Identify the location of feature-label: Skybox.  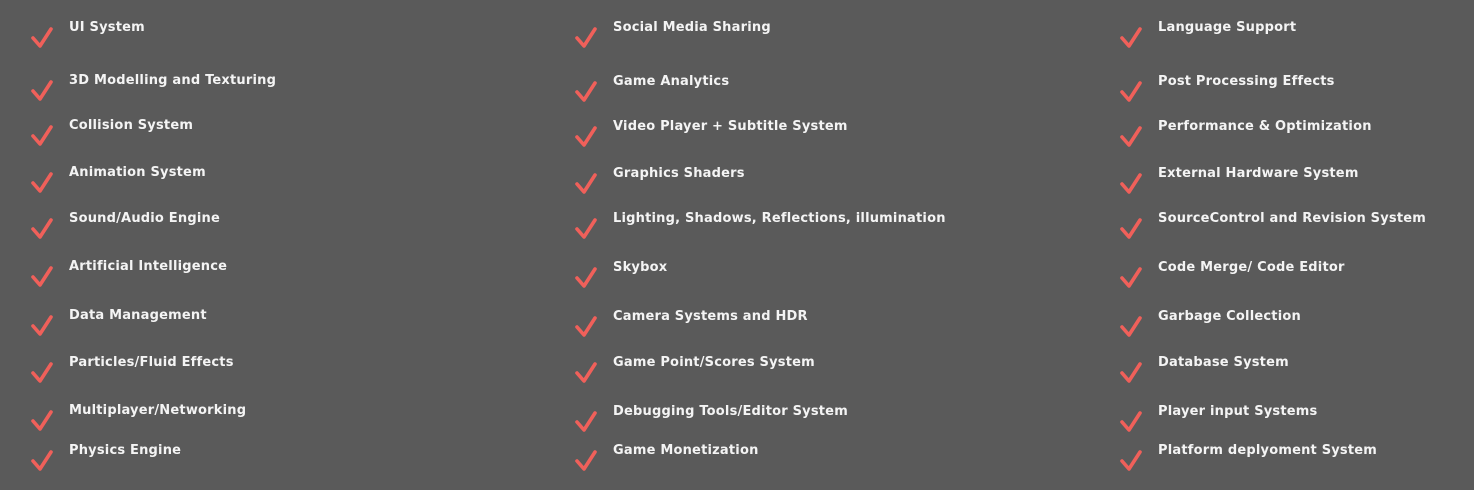
(640, 267).